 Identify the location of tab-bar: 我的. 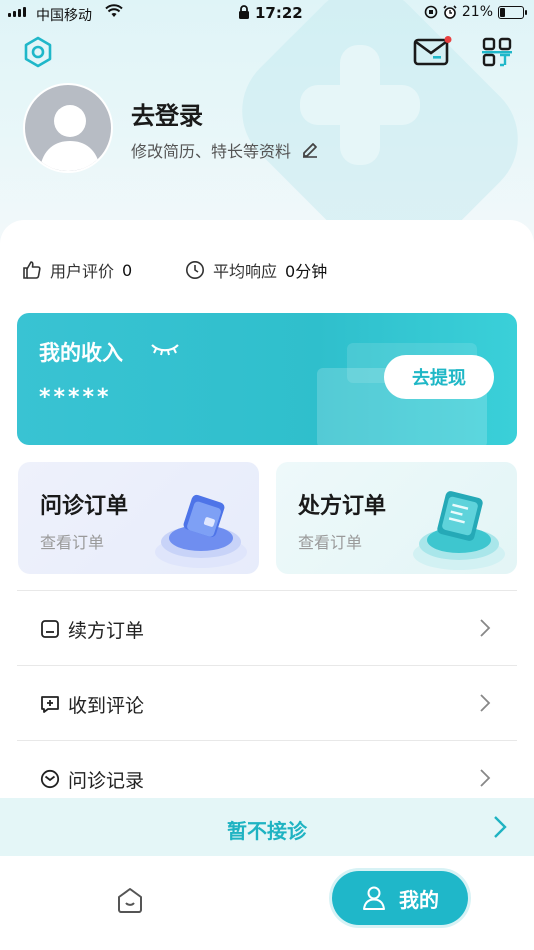
(267, 903).